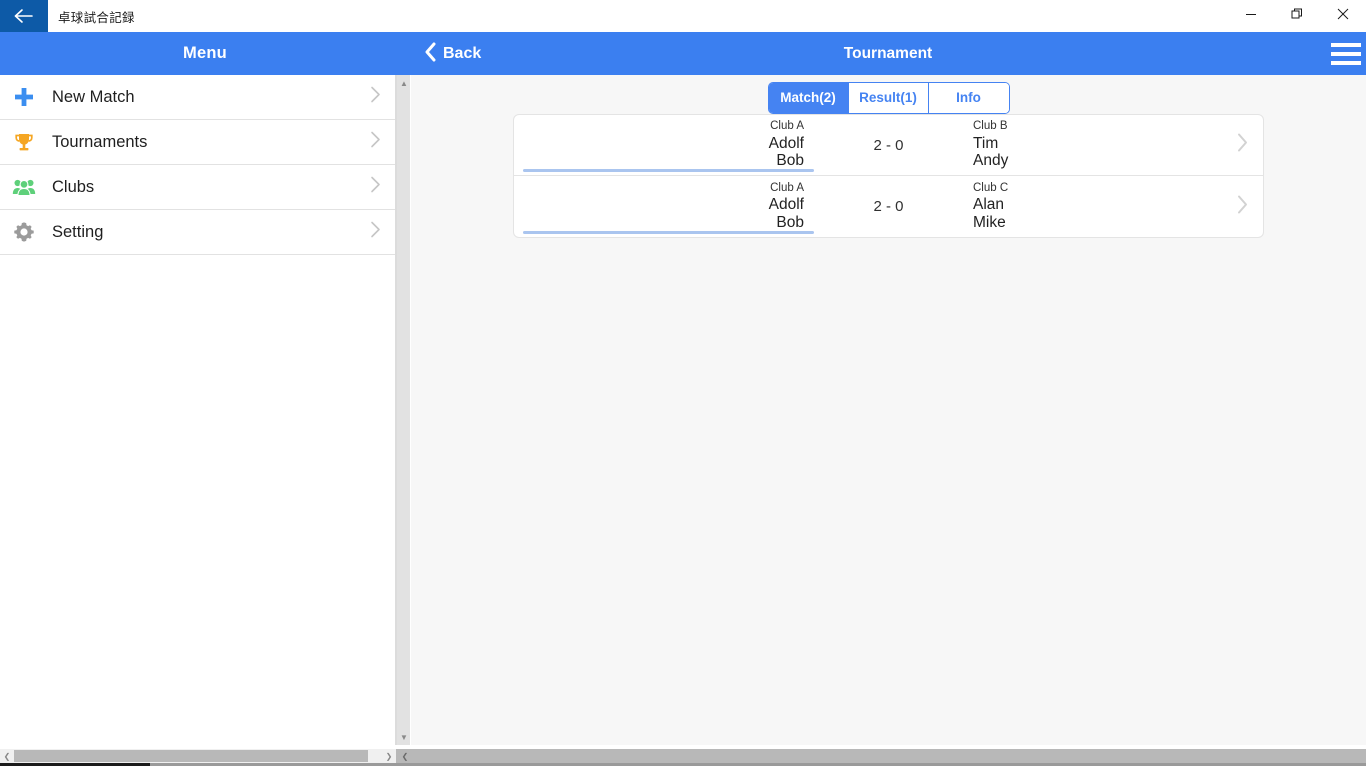 This screenshot has width=1366, height=768. I want to click on sidebar-item-label: New Match, so click(93, 96).